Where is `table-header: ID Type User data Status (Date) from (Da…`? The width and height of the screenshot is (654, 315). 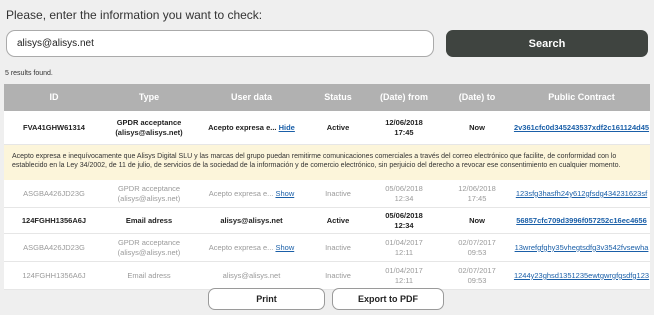 table-header: ID Type User data Status (Date) from (Da… is located at coordinates (327, 97).